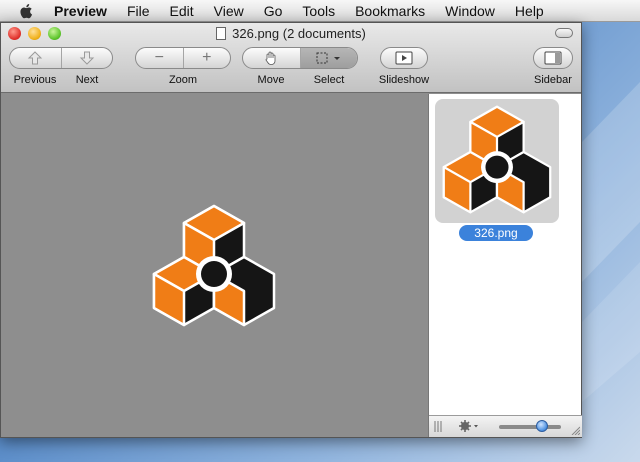  I want to click on menu-app-name: Preview, so click(80, 11).